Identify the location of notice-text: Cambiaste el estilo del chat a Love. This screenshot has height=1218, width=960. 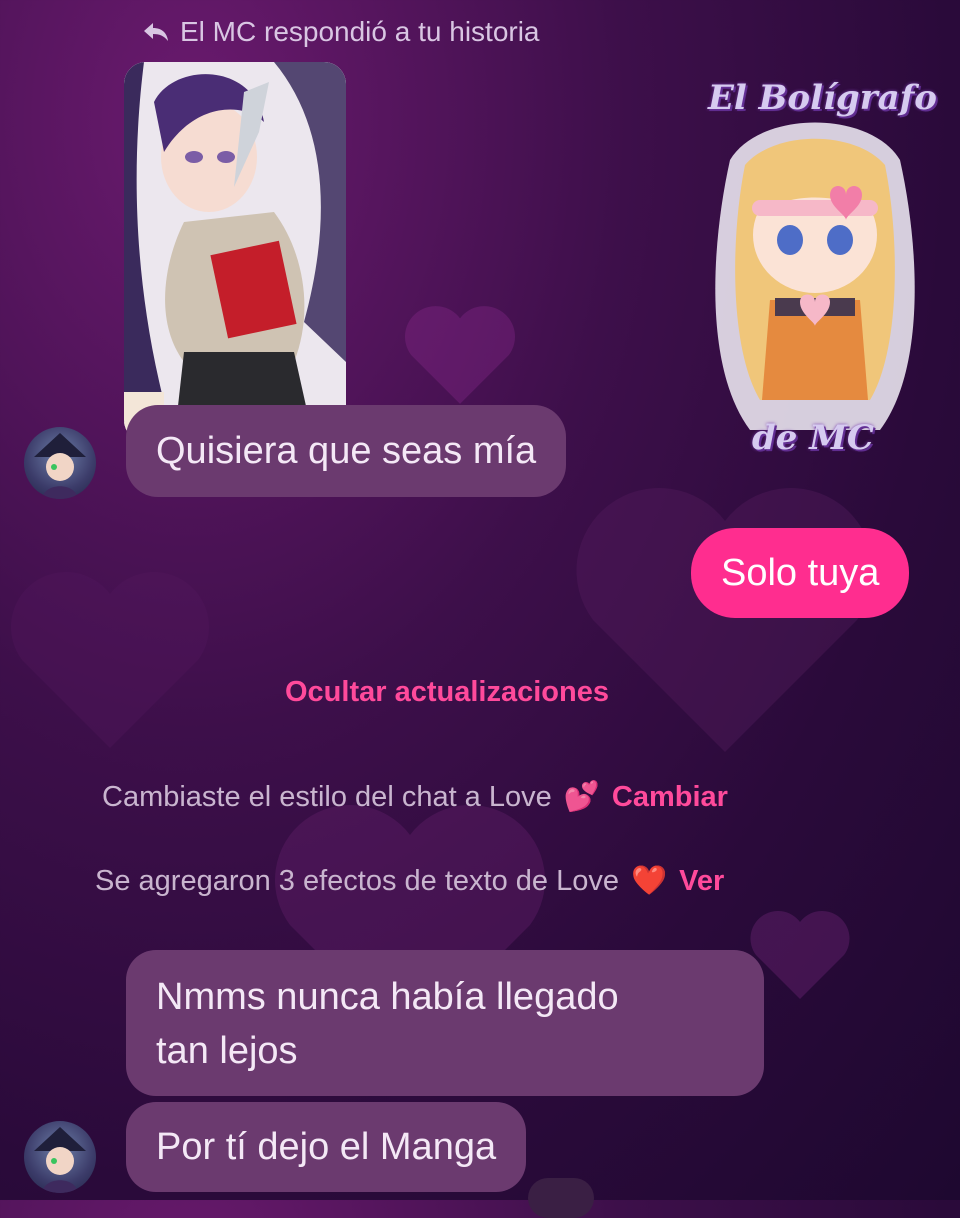
(327, 796).